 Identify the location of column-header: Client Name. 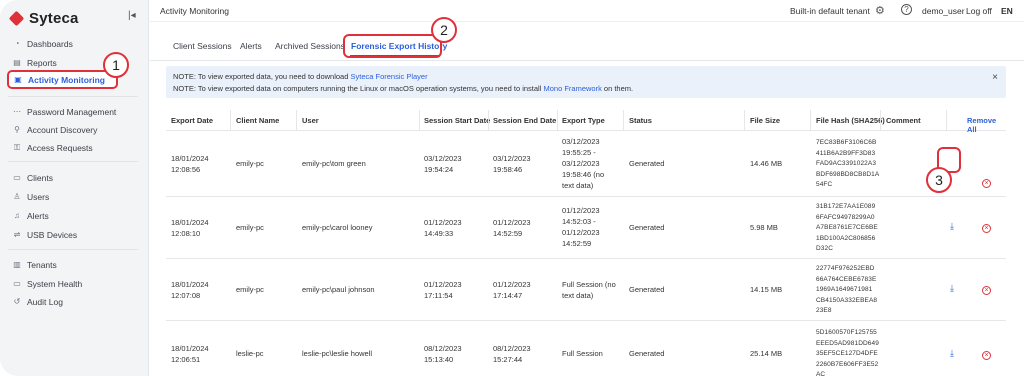
(257, 120).